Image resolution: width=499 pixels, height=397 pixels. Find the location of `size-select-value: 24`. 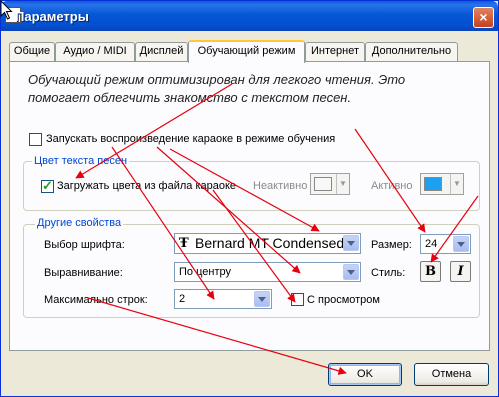

size-select-value: 24 is located at coordinates (431, 244).